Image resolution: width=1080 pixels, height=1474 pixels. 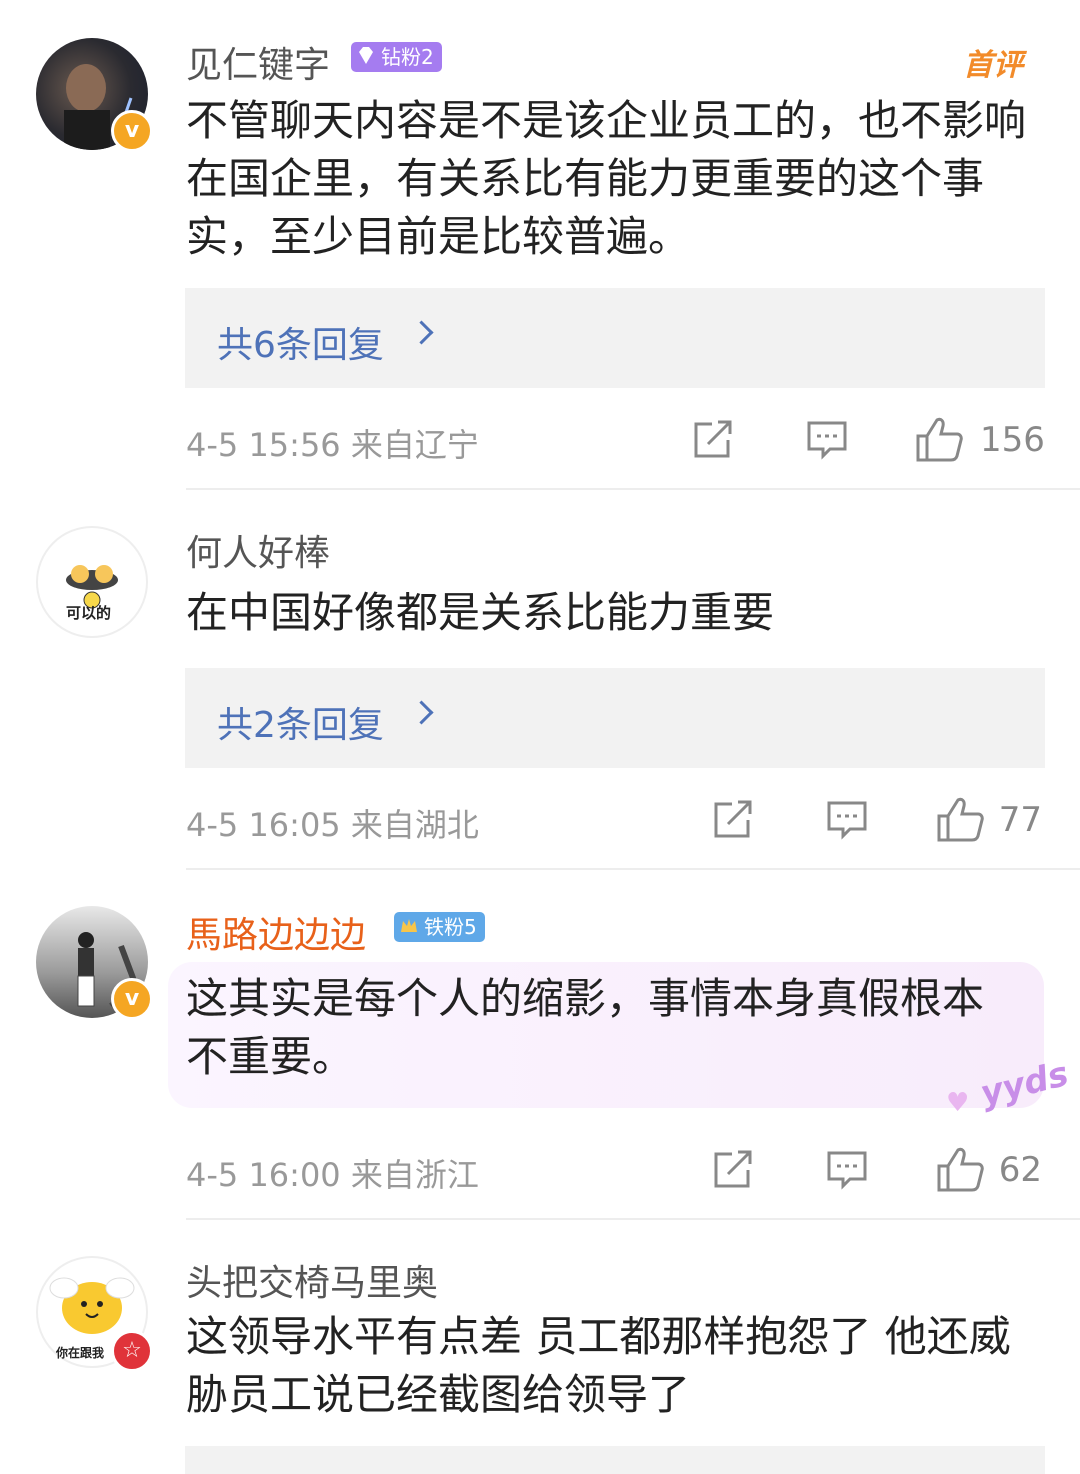 What do you see at coordinates (258, 550) in the screenshot?
I see `username: 何人好棒` at bounding box center [258, 550].